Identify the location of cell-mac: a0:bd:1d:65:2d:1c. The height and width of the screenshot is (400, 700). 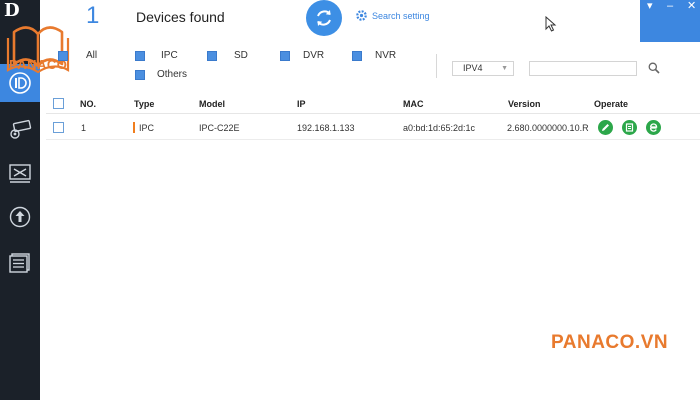
(439, 128).